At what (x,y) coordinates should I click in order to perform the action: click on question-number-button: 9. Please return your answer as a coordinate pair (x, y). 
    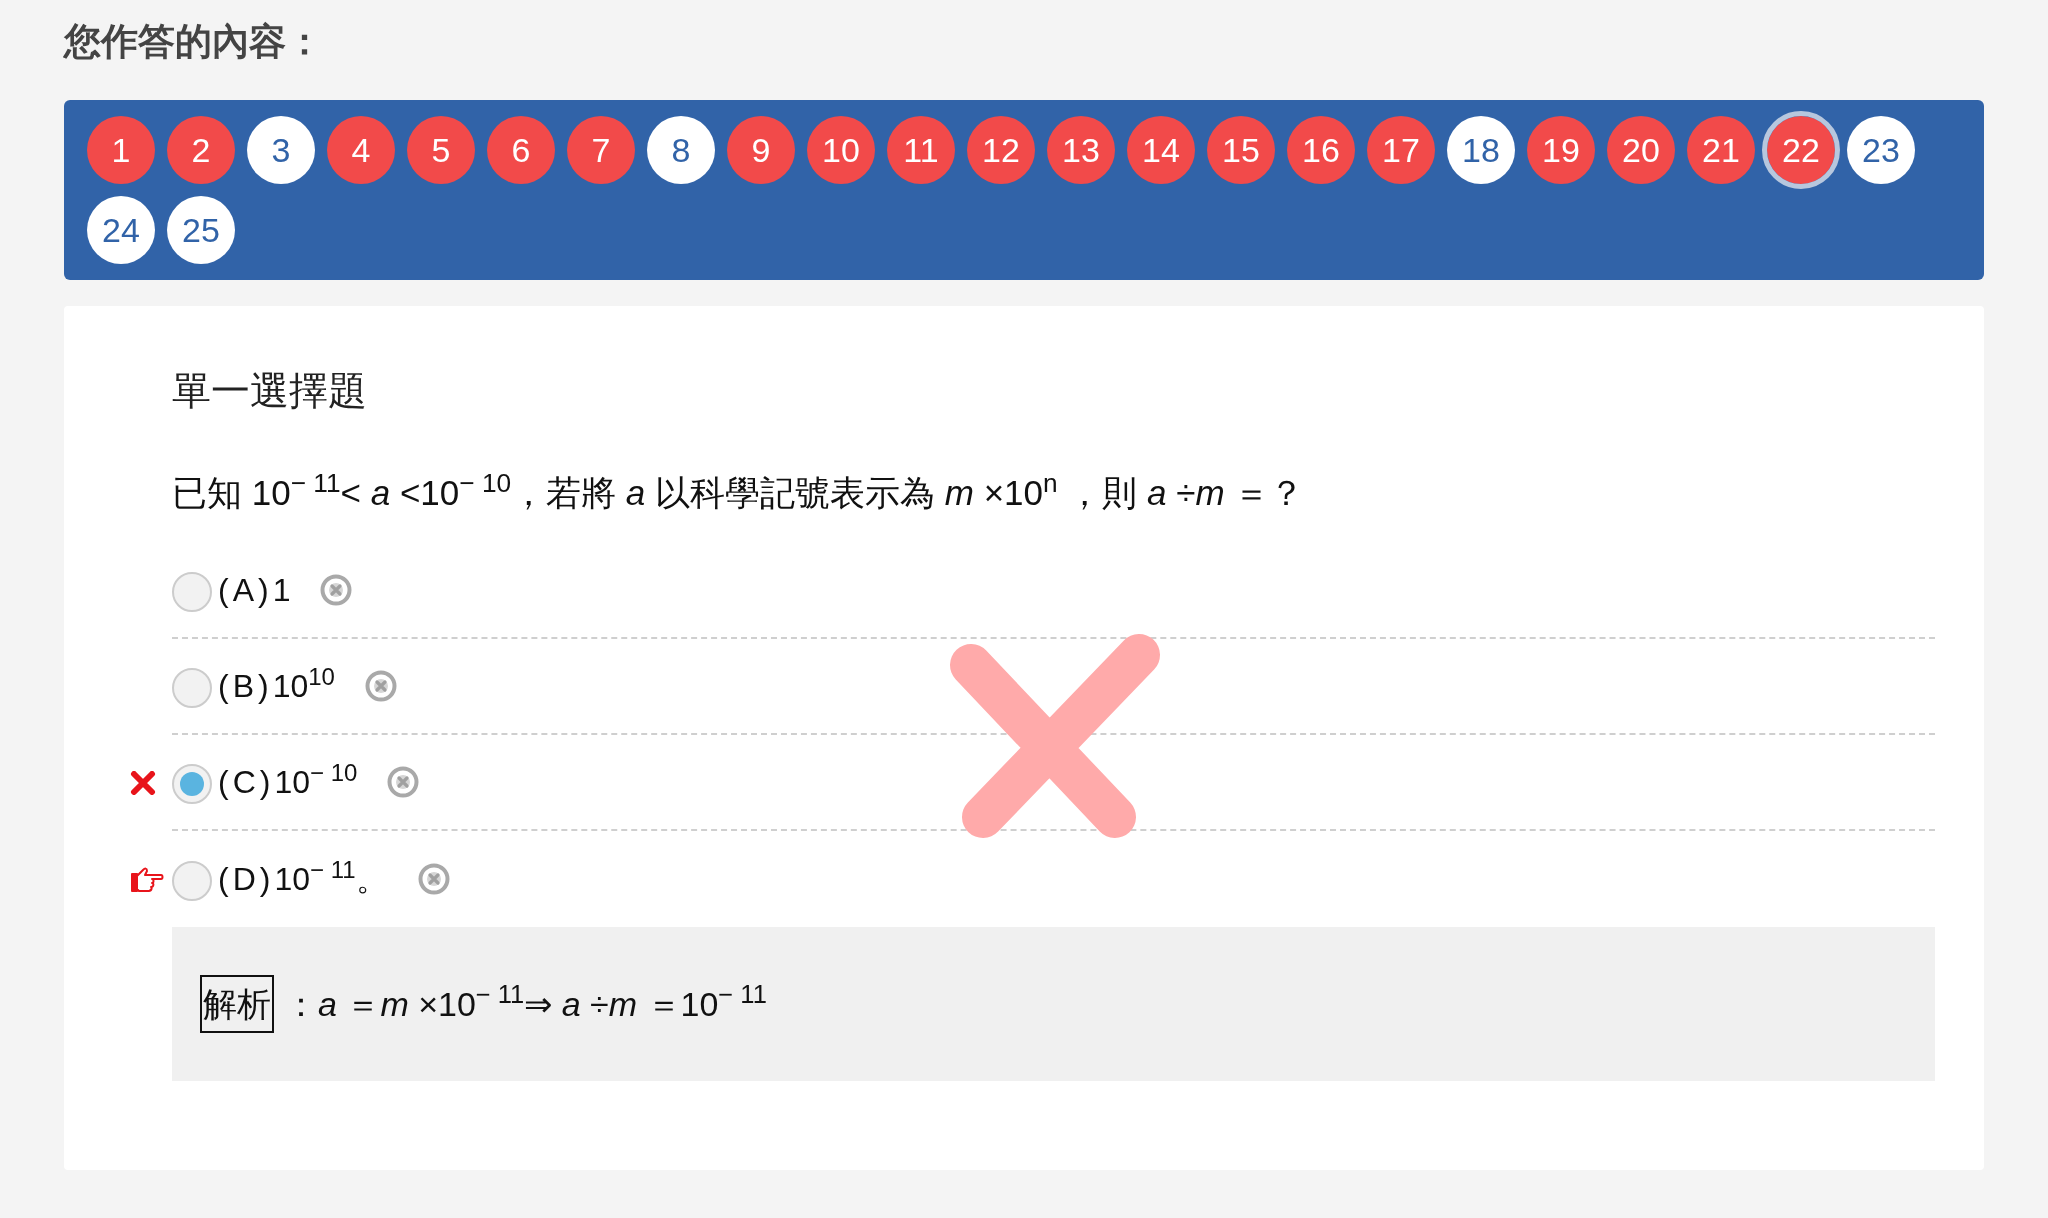
    Looking at the image, I should click on (761, 150).